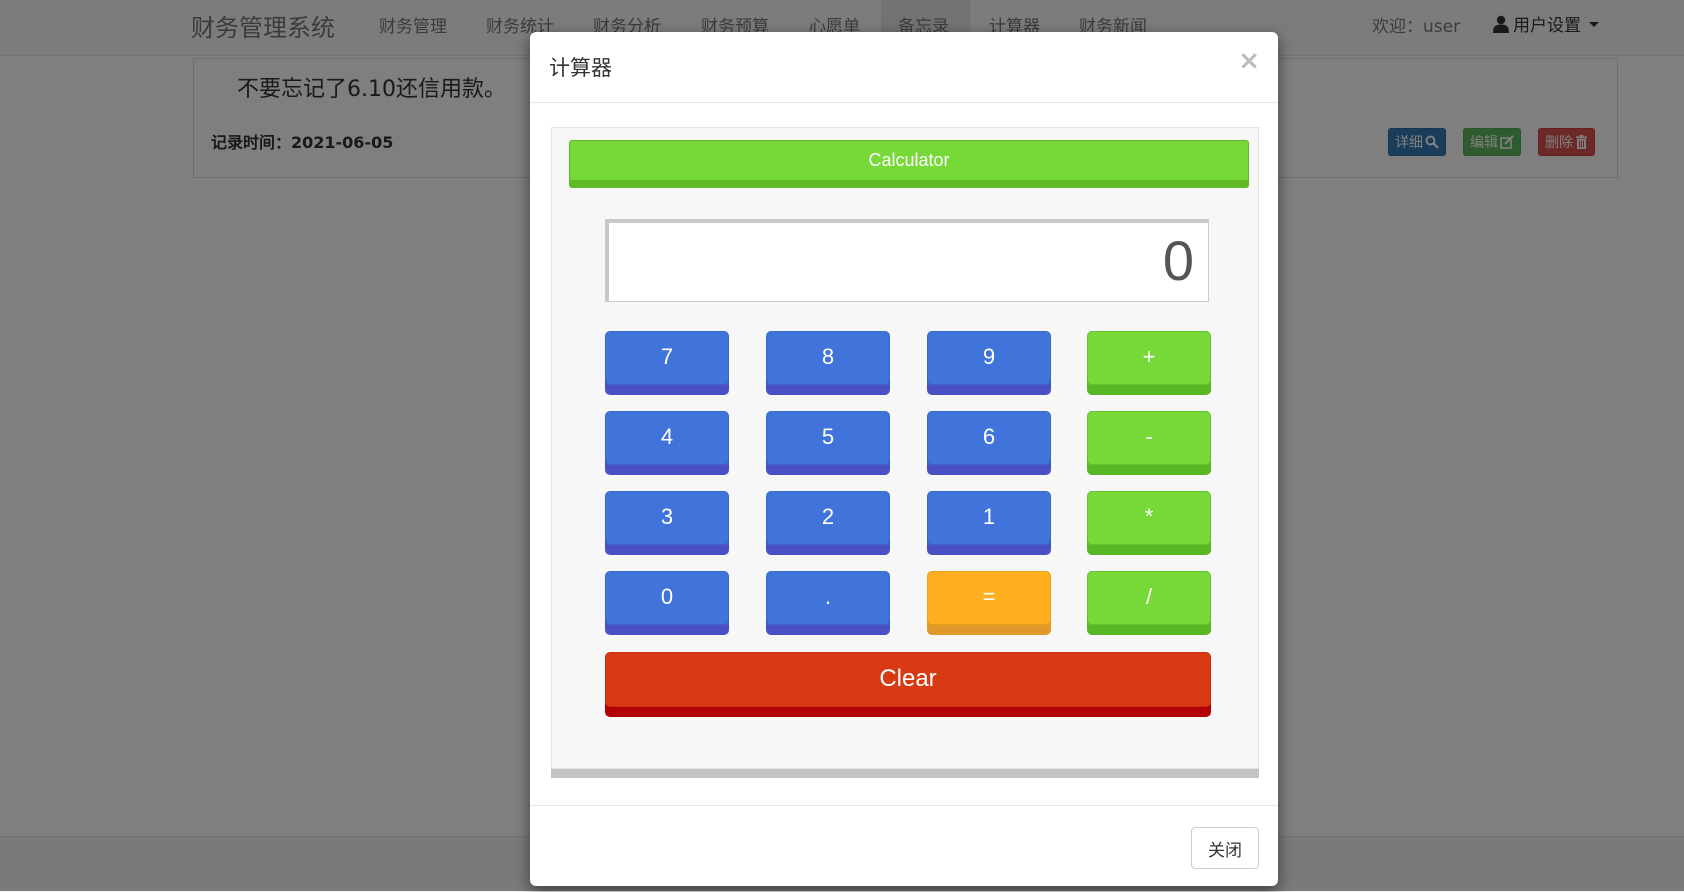  I want to click on calculator-display: 0, so click(907, 260).